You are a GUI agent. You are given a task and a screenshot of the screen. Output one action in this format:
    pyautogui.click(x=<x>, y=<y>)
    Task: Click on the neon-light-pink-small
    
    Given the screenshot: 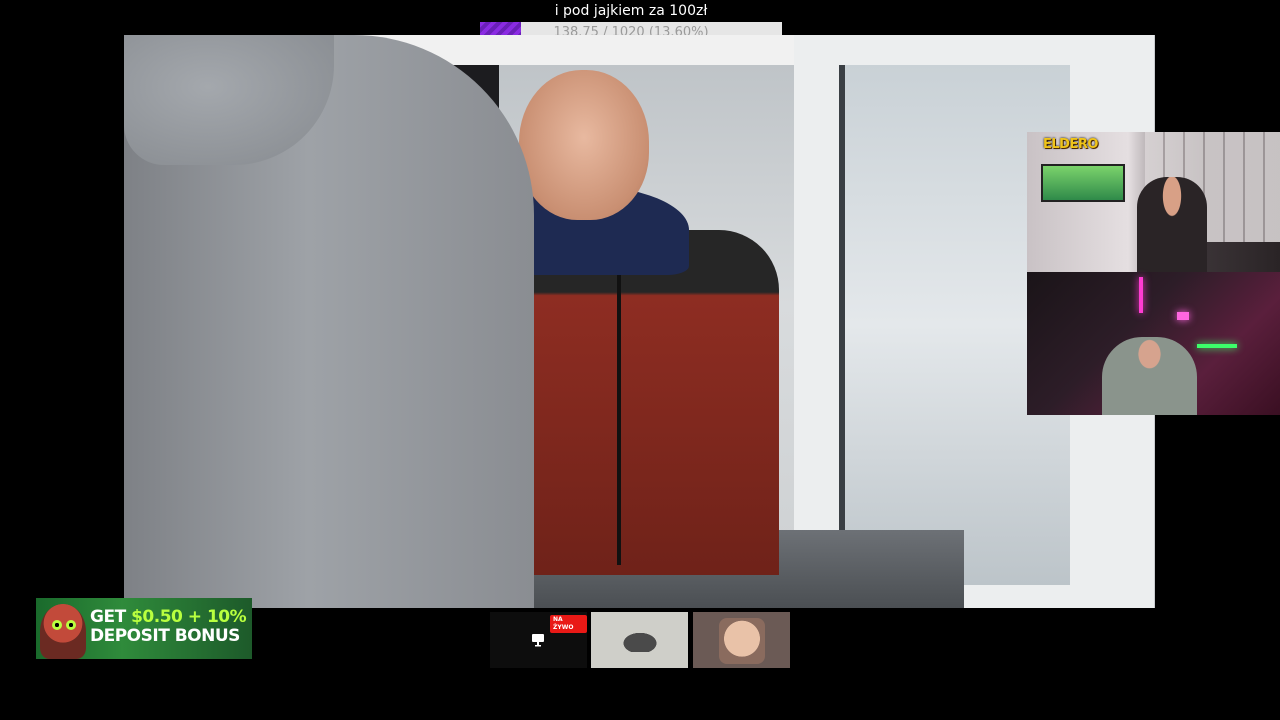 What is the action you would take?
    pyautogui.click(x=1183, y=316)
    